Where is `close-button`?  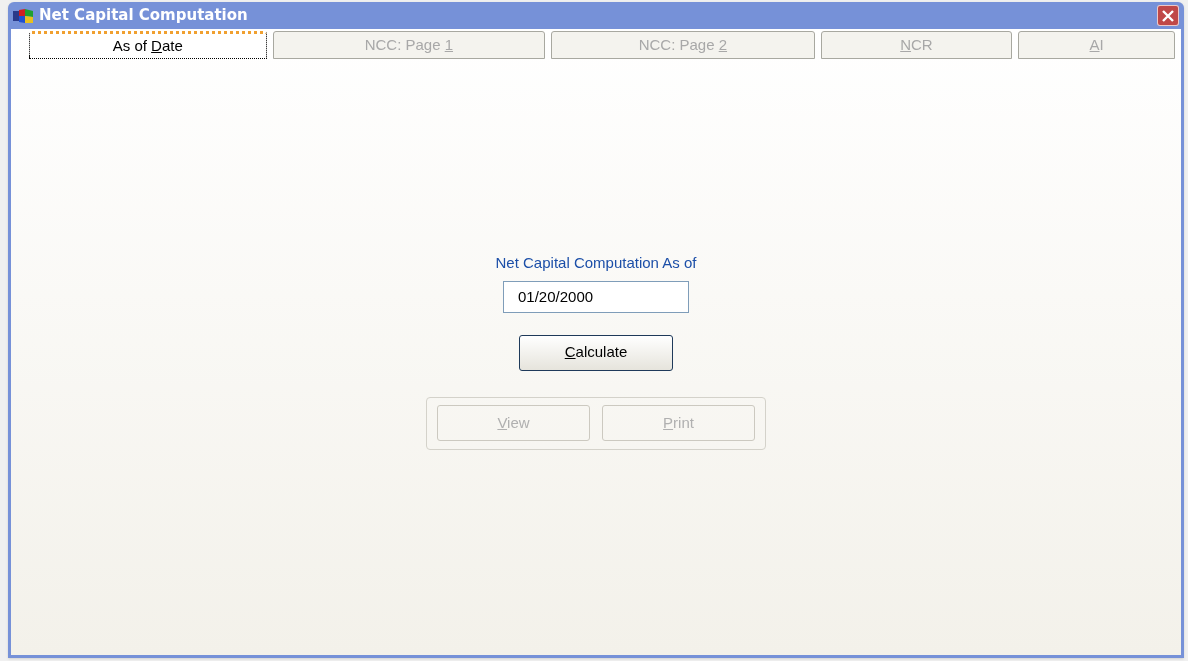 close-button is located at coordinates (1168, 15).